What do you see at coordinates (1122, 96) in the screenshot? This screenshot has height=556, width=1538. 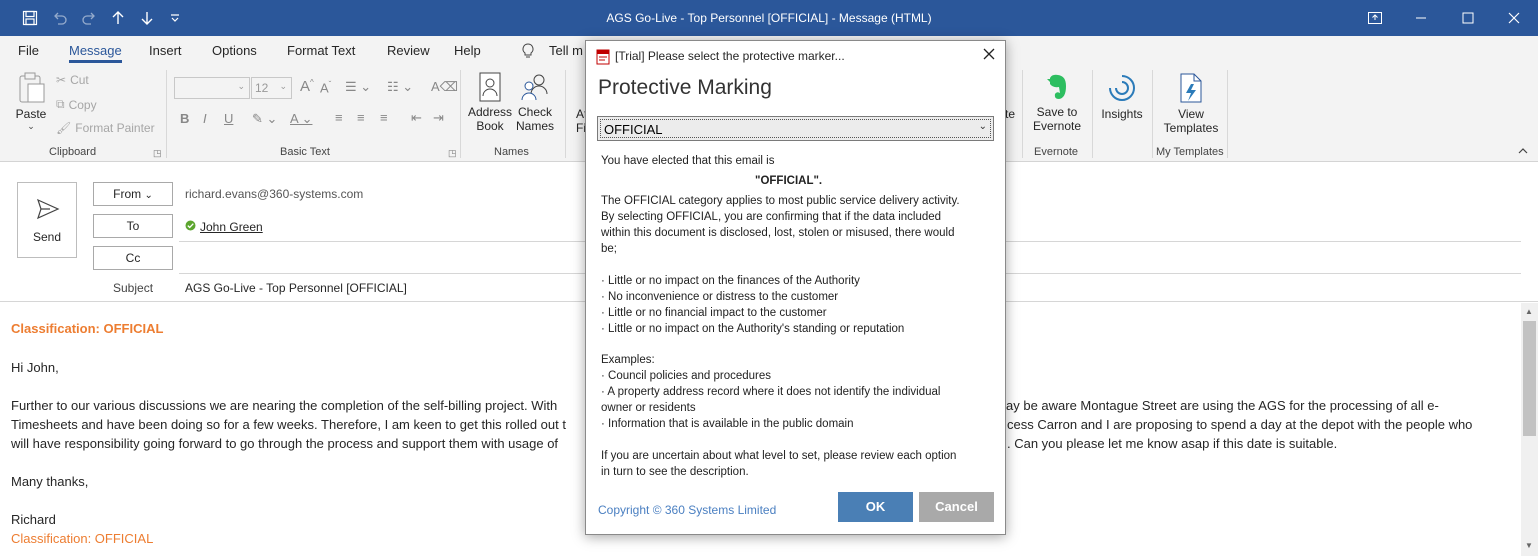 I see `insights-button: Insights` at bounding box center [1122, 96].